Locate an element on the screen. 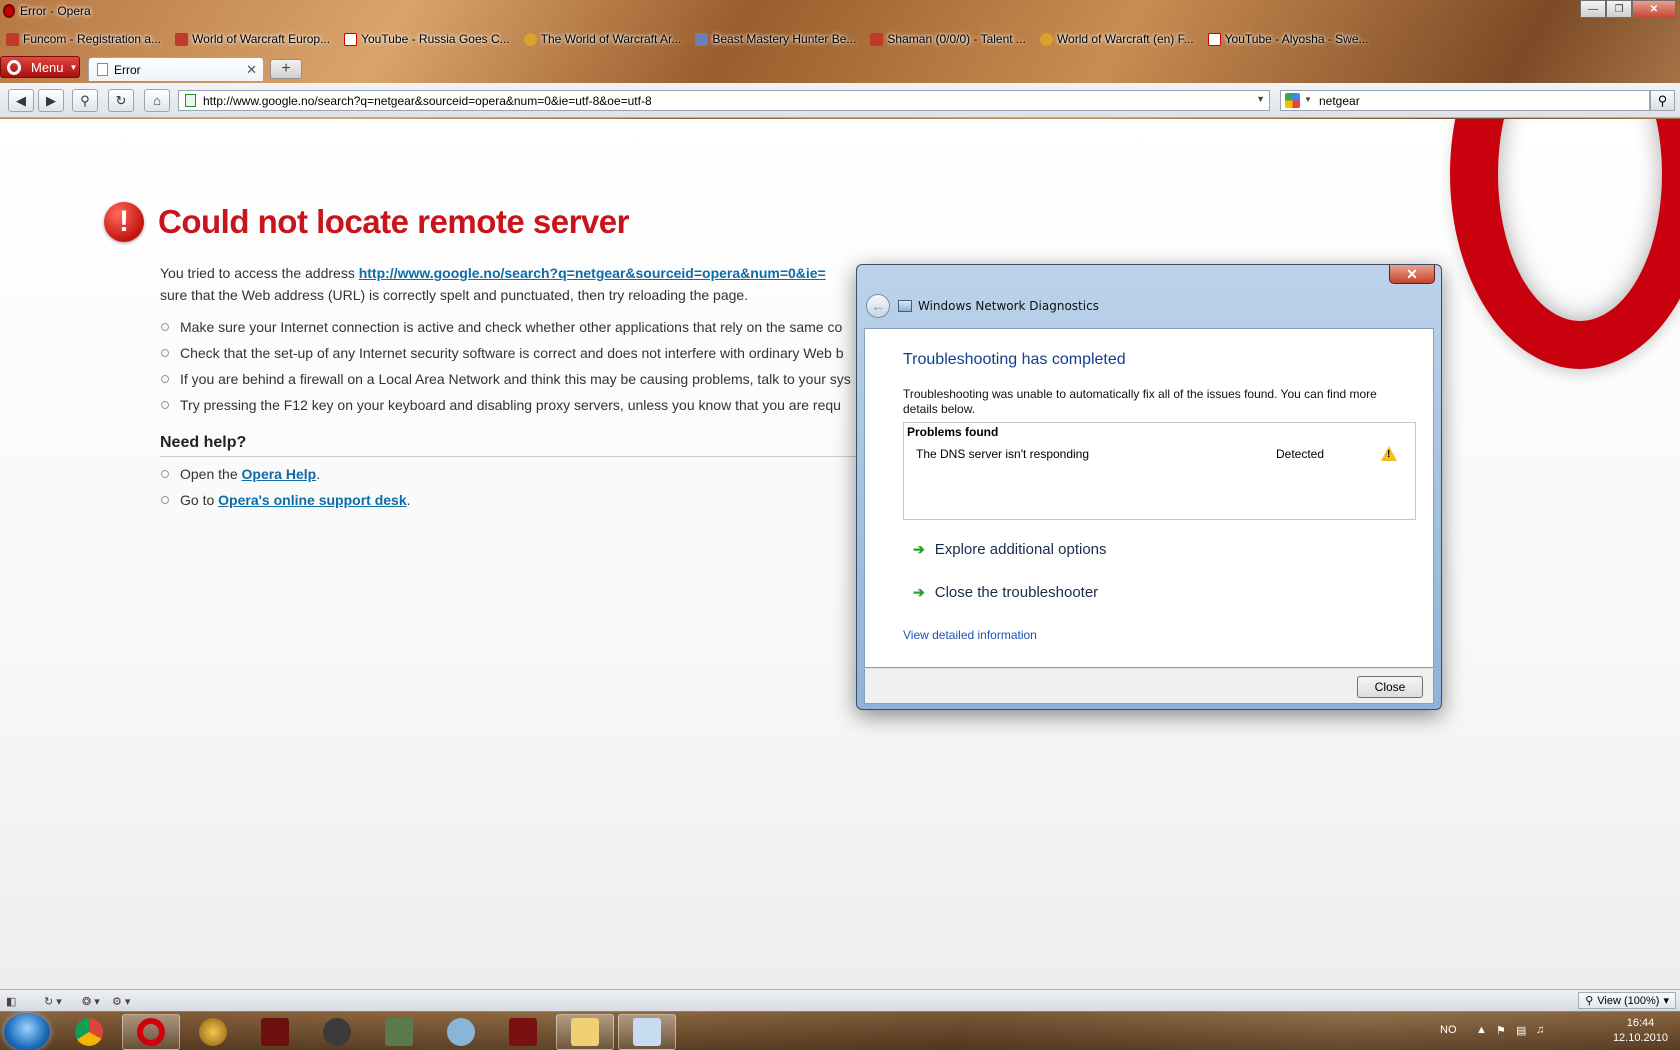 This screenshot has width=1680, height=1050. search-button: ⚲ is located at coordinates (1662, 100).